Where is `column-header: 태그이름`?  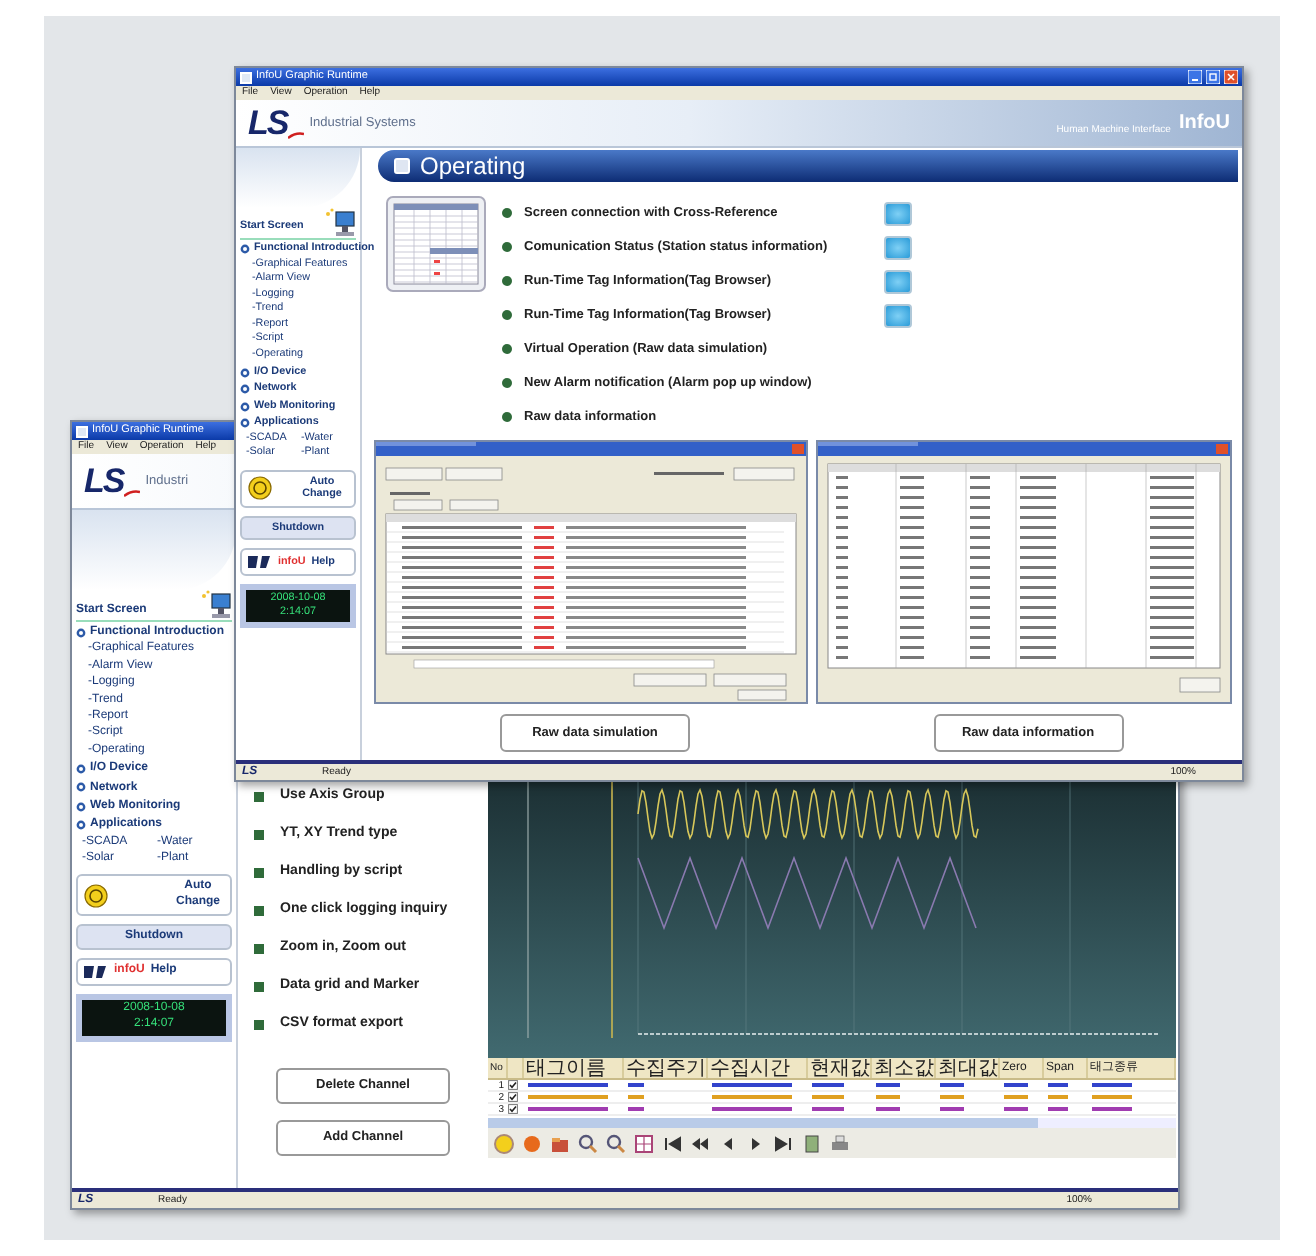 column-header: 태그이름 is located at coordinates (574, 1068).